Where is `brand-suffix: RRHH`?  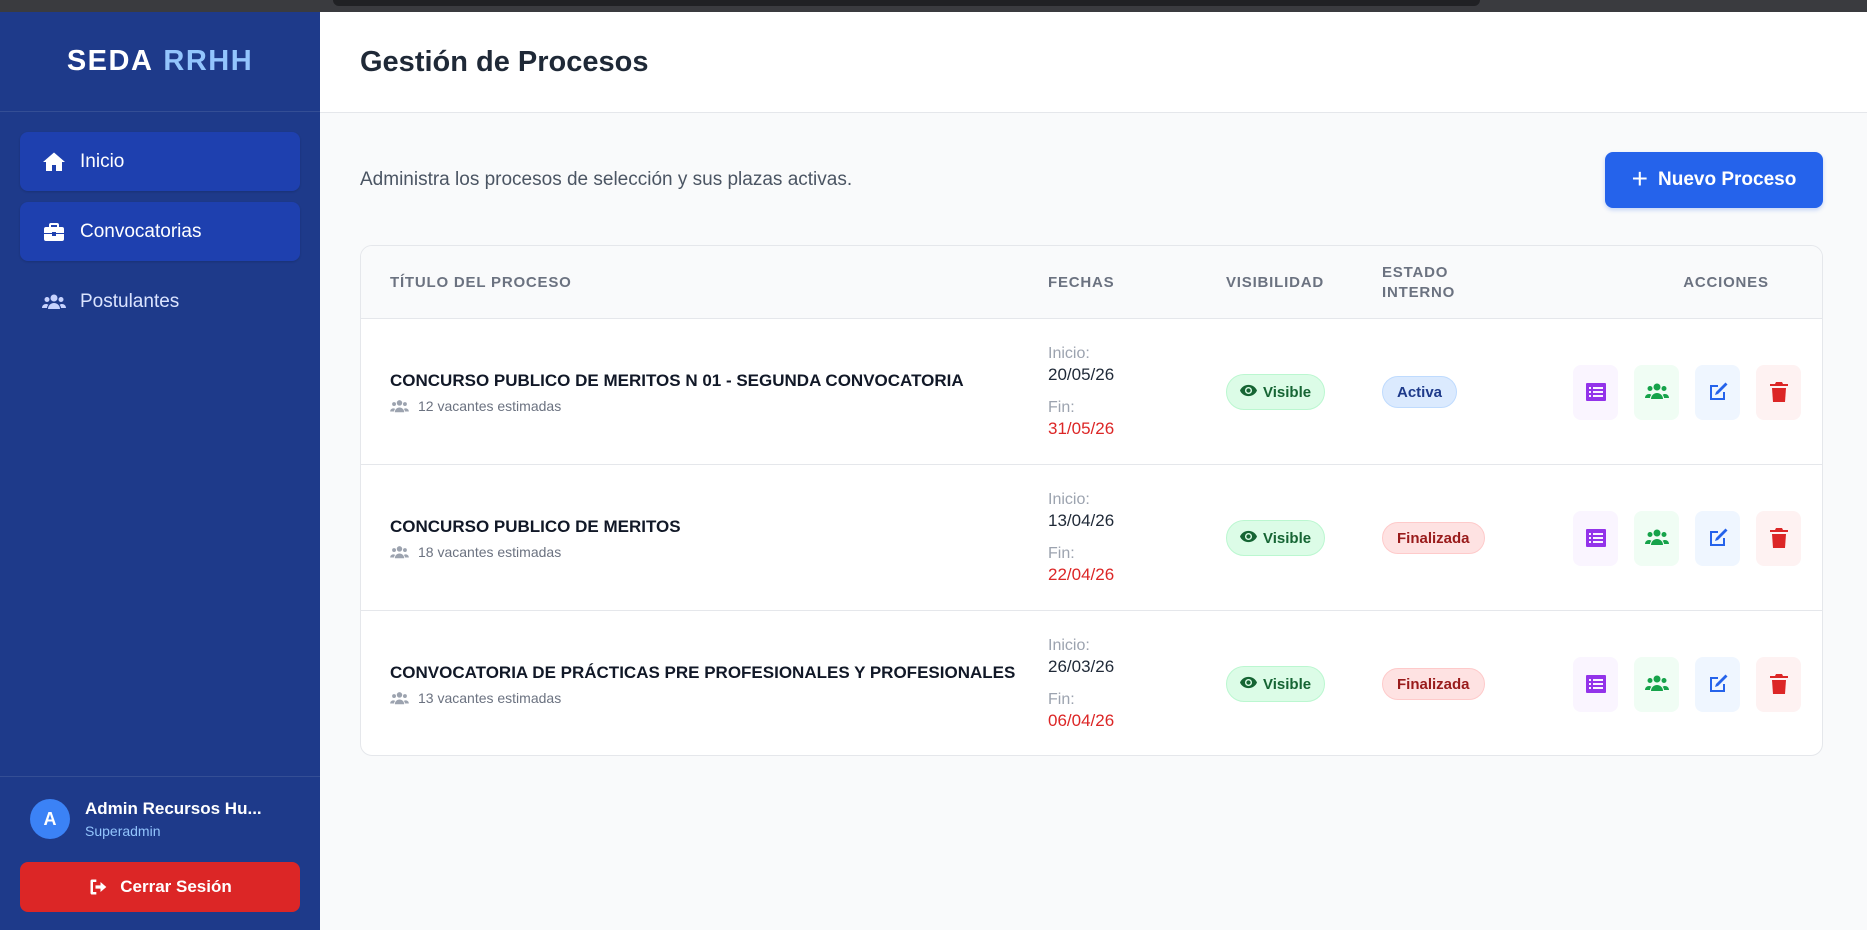
brand-suffix: RRHH is located at coordinates (208, 61).